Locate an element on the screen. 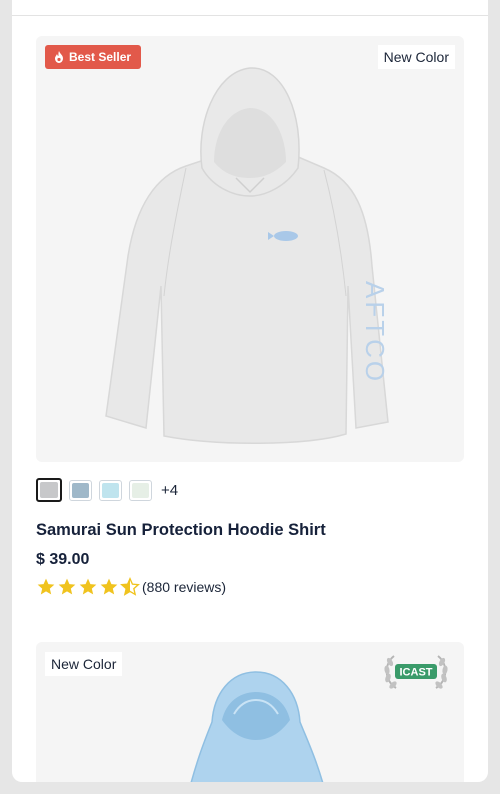 Image resolution: width=500 pixels, height=794 pixels. icast-award-text: ICAST is located at coordinates (416, 673).